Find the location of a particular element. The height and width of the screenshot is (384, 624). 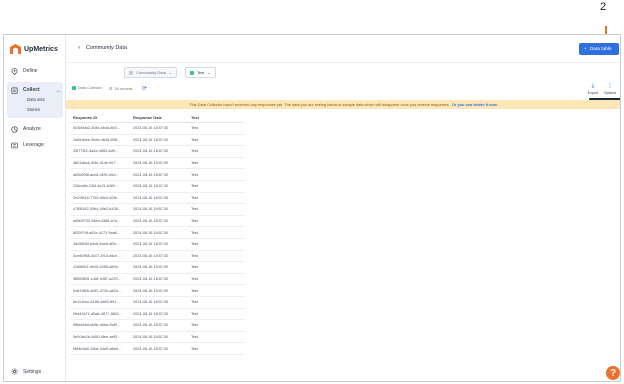

top-bar: ‹ Community Data + Data table is located at coordinates (343, 49).